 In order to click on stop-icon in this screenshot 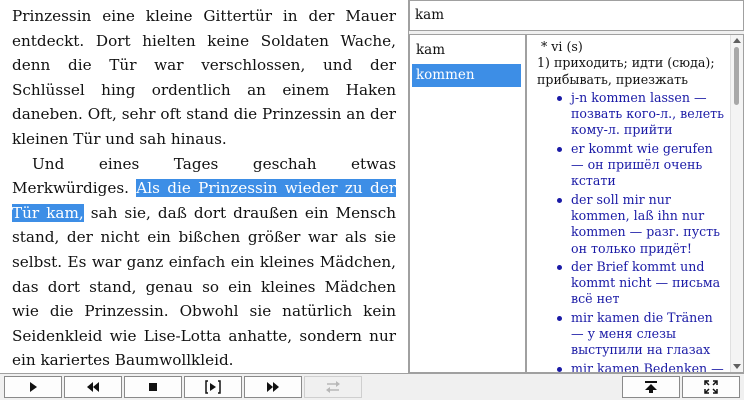, I will do `click(153, 387)`.